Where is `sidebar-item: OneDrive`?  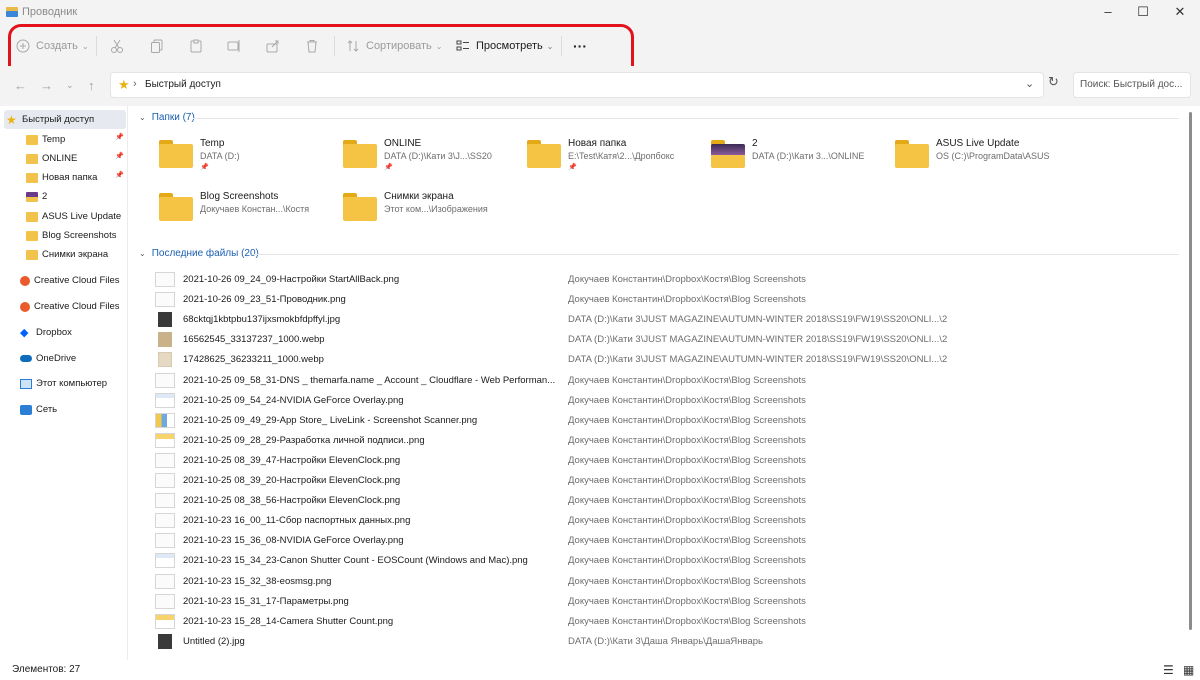
sidebar-item: OneDrive is located at coordinates (65, 358).